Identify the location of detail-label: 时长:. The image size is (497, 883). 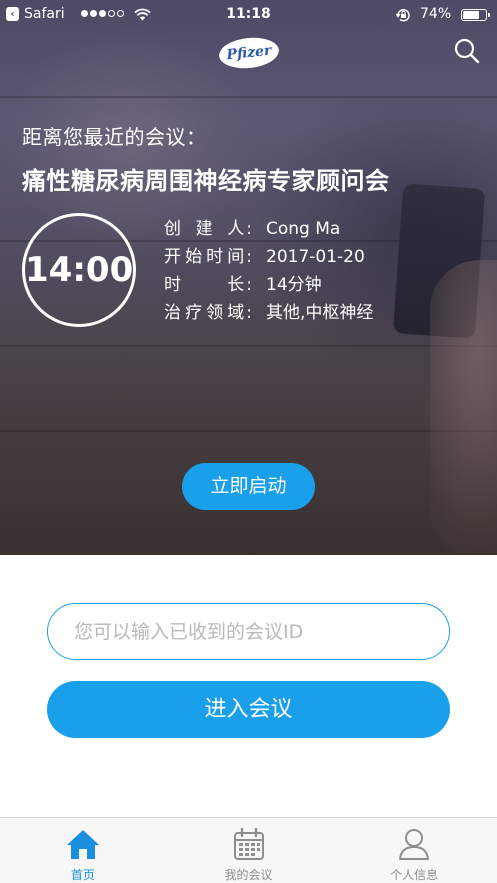
(215, 287).